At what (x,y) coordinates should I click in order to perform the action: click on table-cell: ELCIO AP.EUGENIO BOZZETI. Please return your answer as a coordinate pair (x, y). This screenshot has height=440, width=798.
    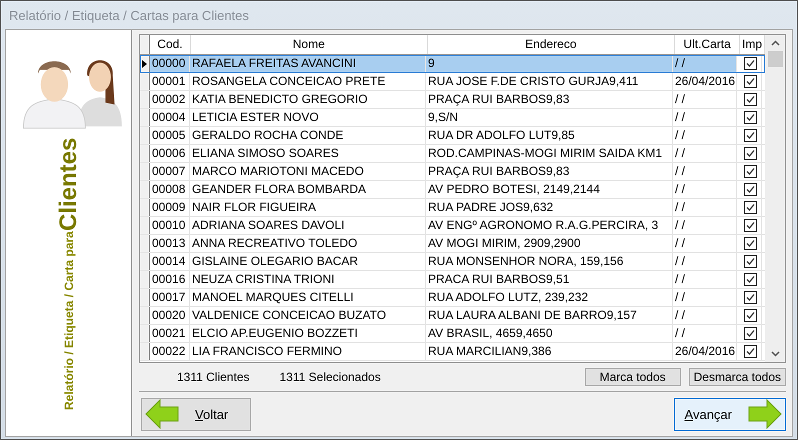
    Looking at the image, I should click on (308, 333).